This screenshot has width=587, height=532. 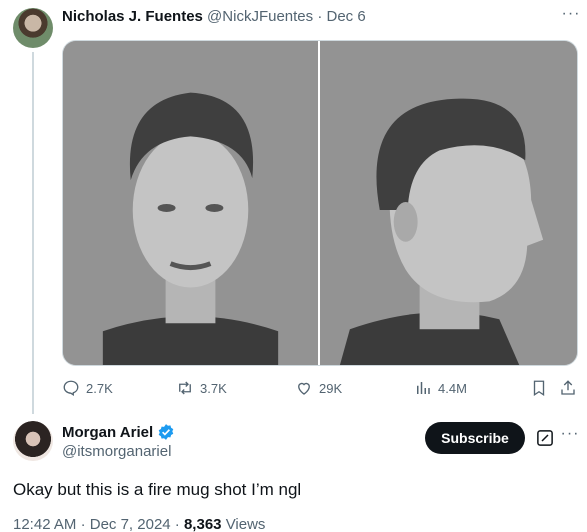 What do you see at coordinates (345, 16) in the screenshot?
I see `tweet-date: Dec 6` at bounding box center [345, 16].